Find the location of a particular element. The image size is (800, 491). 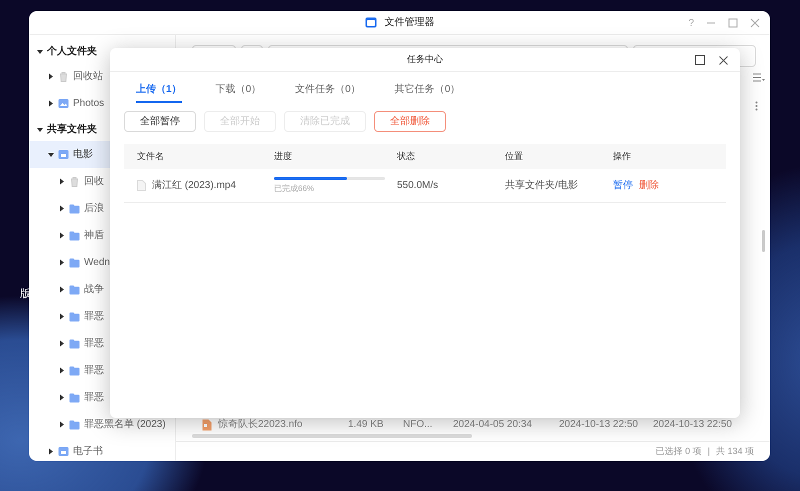

selection-count: 已选择 0 项 is located at coordinates (679, 451).